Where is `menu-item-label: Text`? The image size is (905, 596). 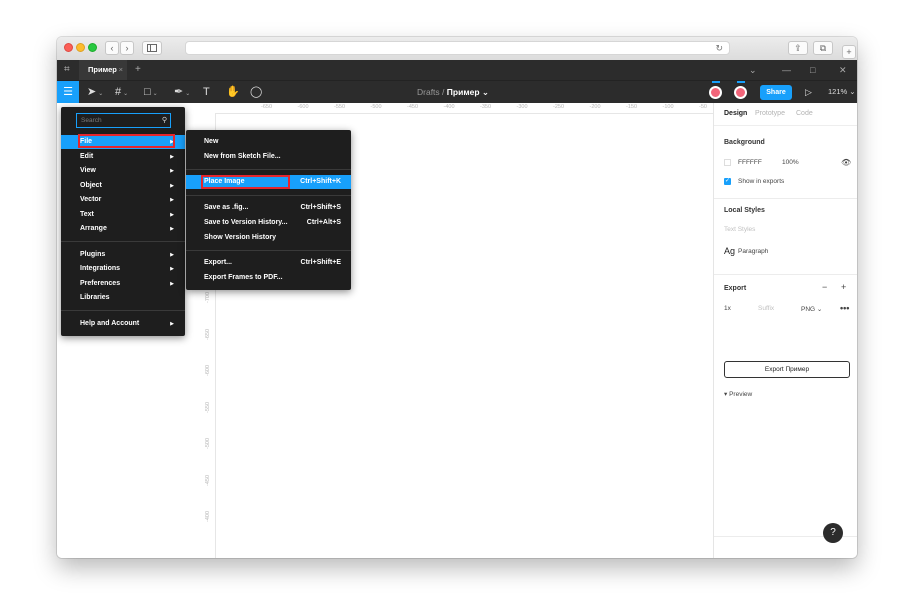 menu-item-label: Text is located at coordinates (87, 214).